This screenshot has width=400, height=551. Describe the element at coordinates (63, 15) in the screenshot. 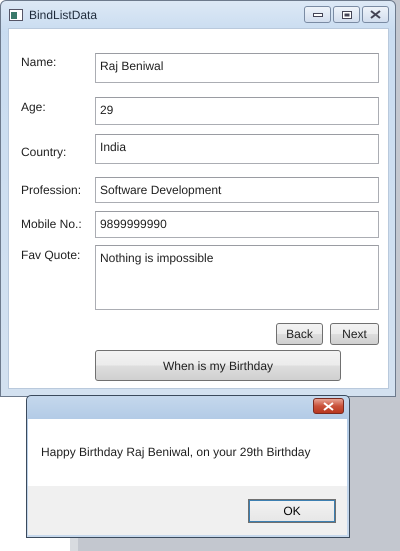

I see `window-title: BindListData` at that location.